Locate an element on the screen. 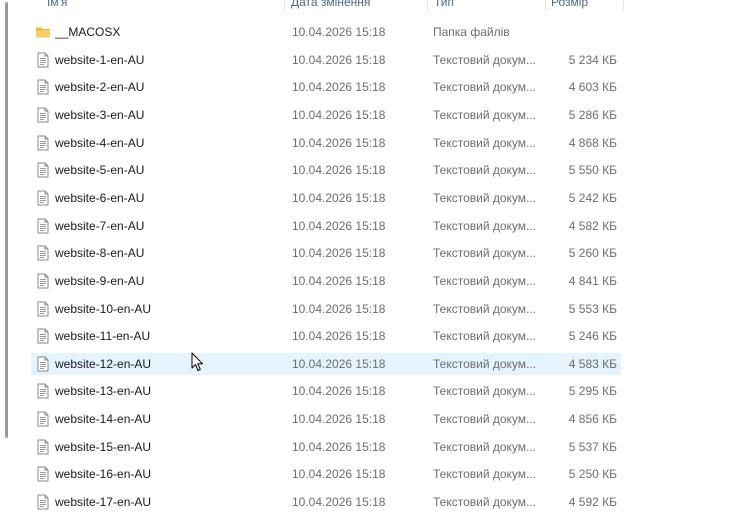 Image resolution: width=734 pixels, height=513 pixels. file-name: website-11-en-AU is located at coordinates (103, 336).